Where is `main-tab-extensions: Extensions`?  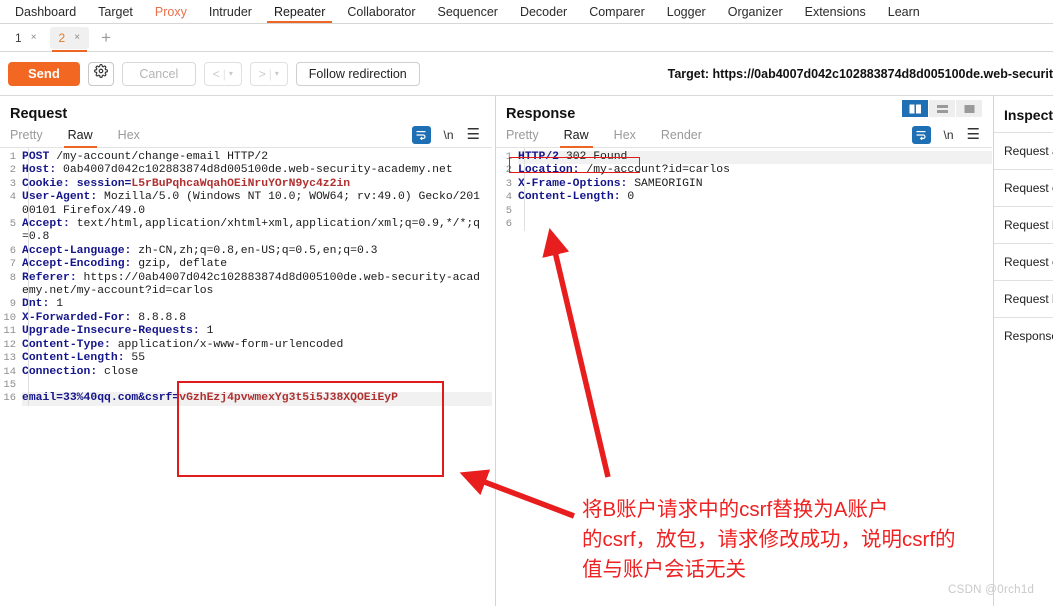
main-tab-extensions: Extensions is located at coordinates (835, 11).